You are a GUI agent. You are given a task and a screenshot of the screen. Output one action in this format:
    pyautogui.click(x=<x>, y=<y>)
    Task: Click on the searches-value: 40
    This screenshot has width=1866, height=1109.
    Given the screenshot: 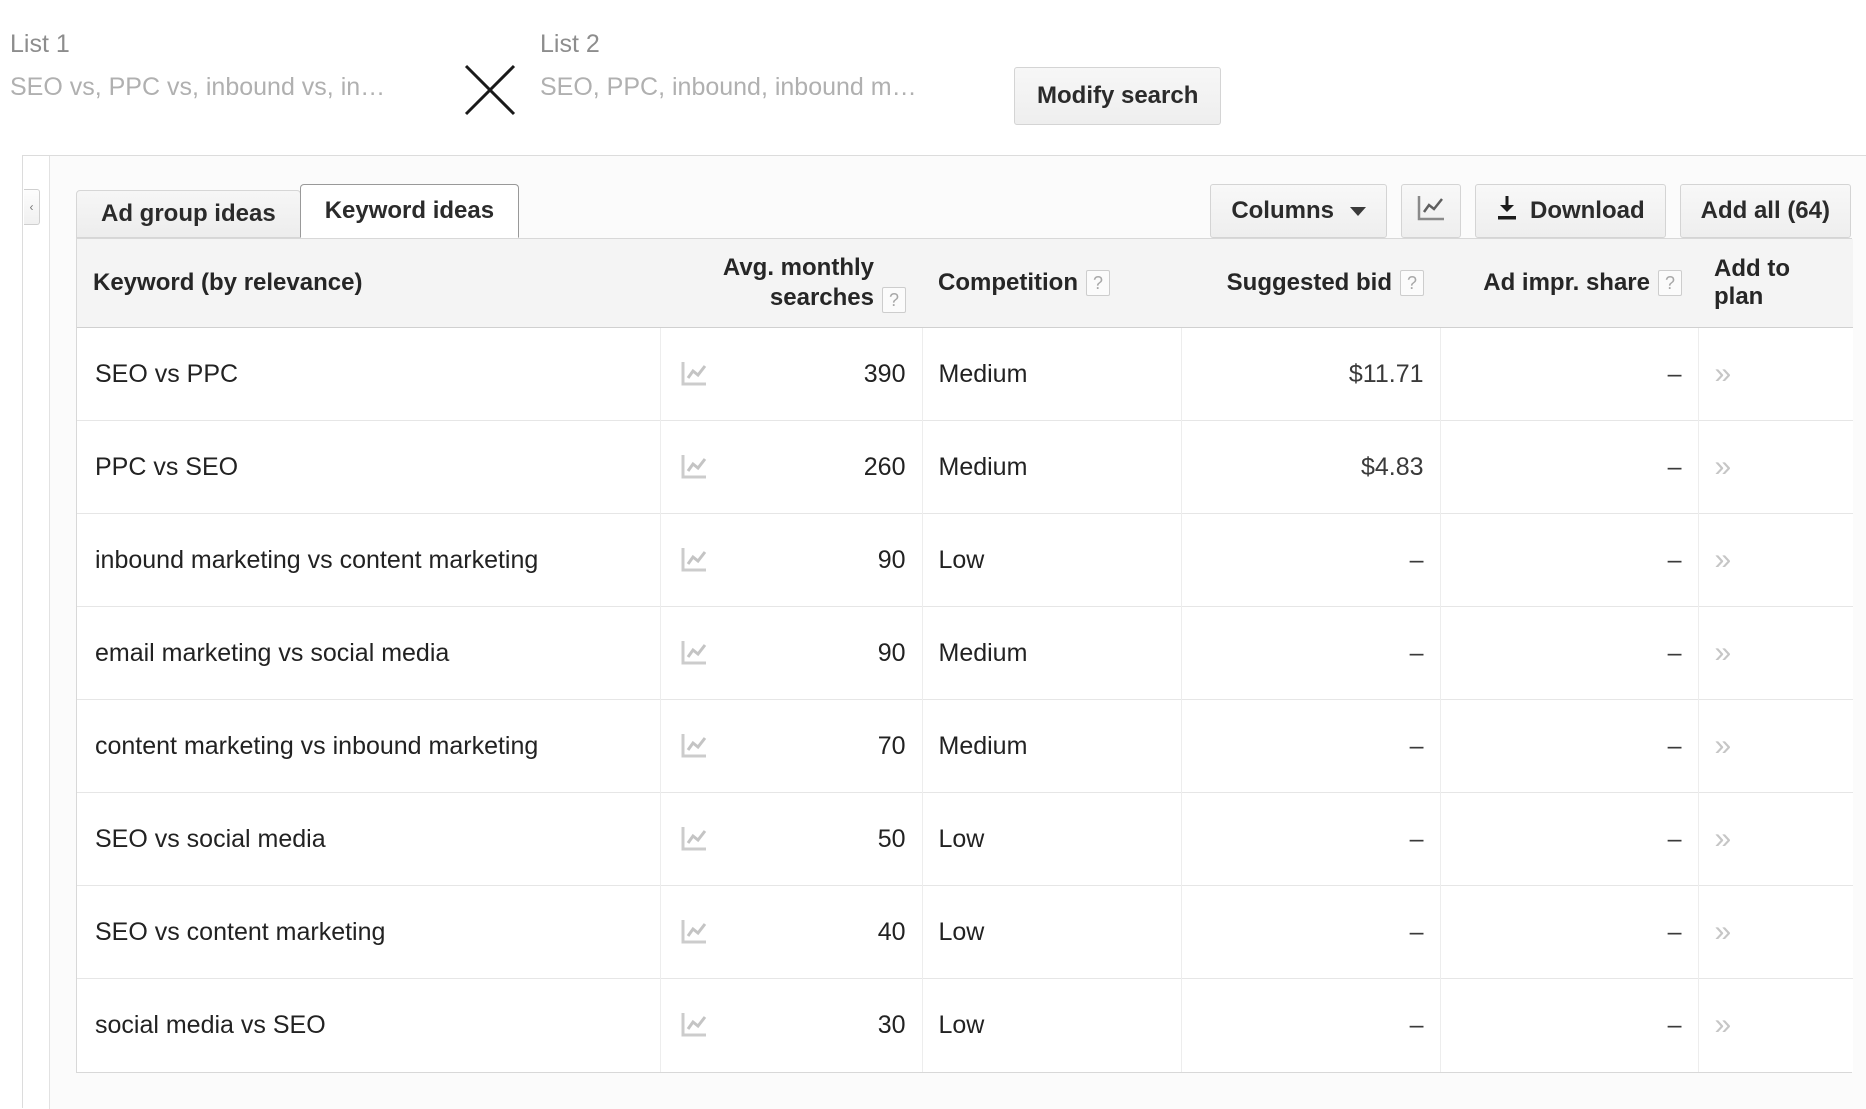 What is the action you would take?
    pyautogui.click(x=891, y=931)
    